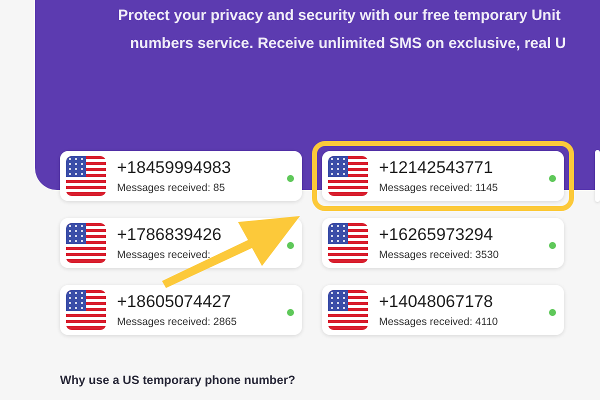 The image size is (600, 400). I want to click on phone-number-card: +18459994983 Messages received: 85, so click(181, 176).